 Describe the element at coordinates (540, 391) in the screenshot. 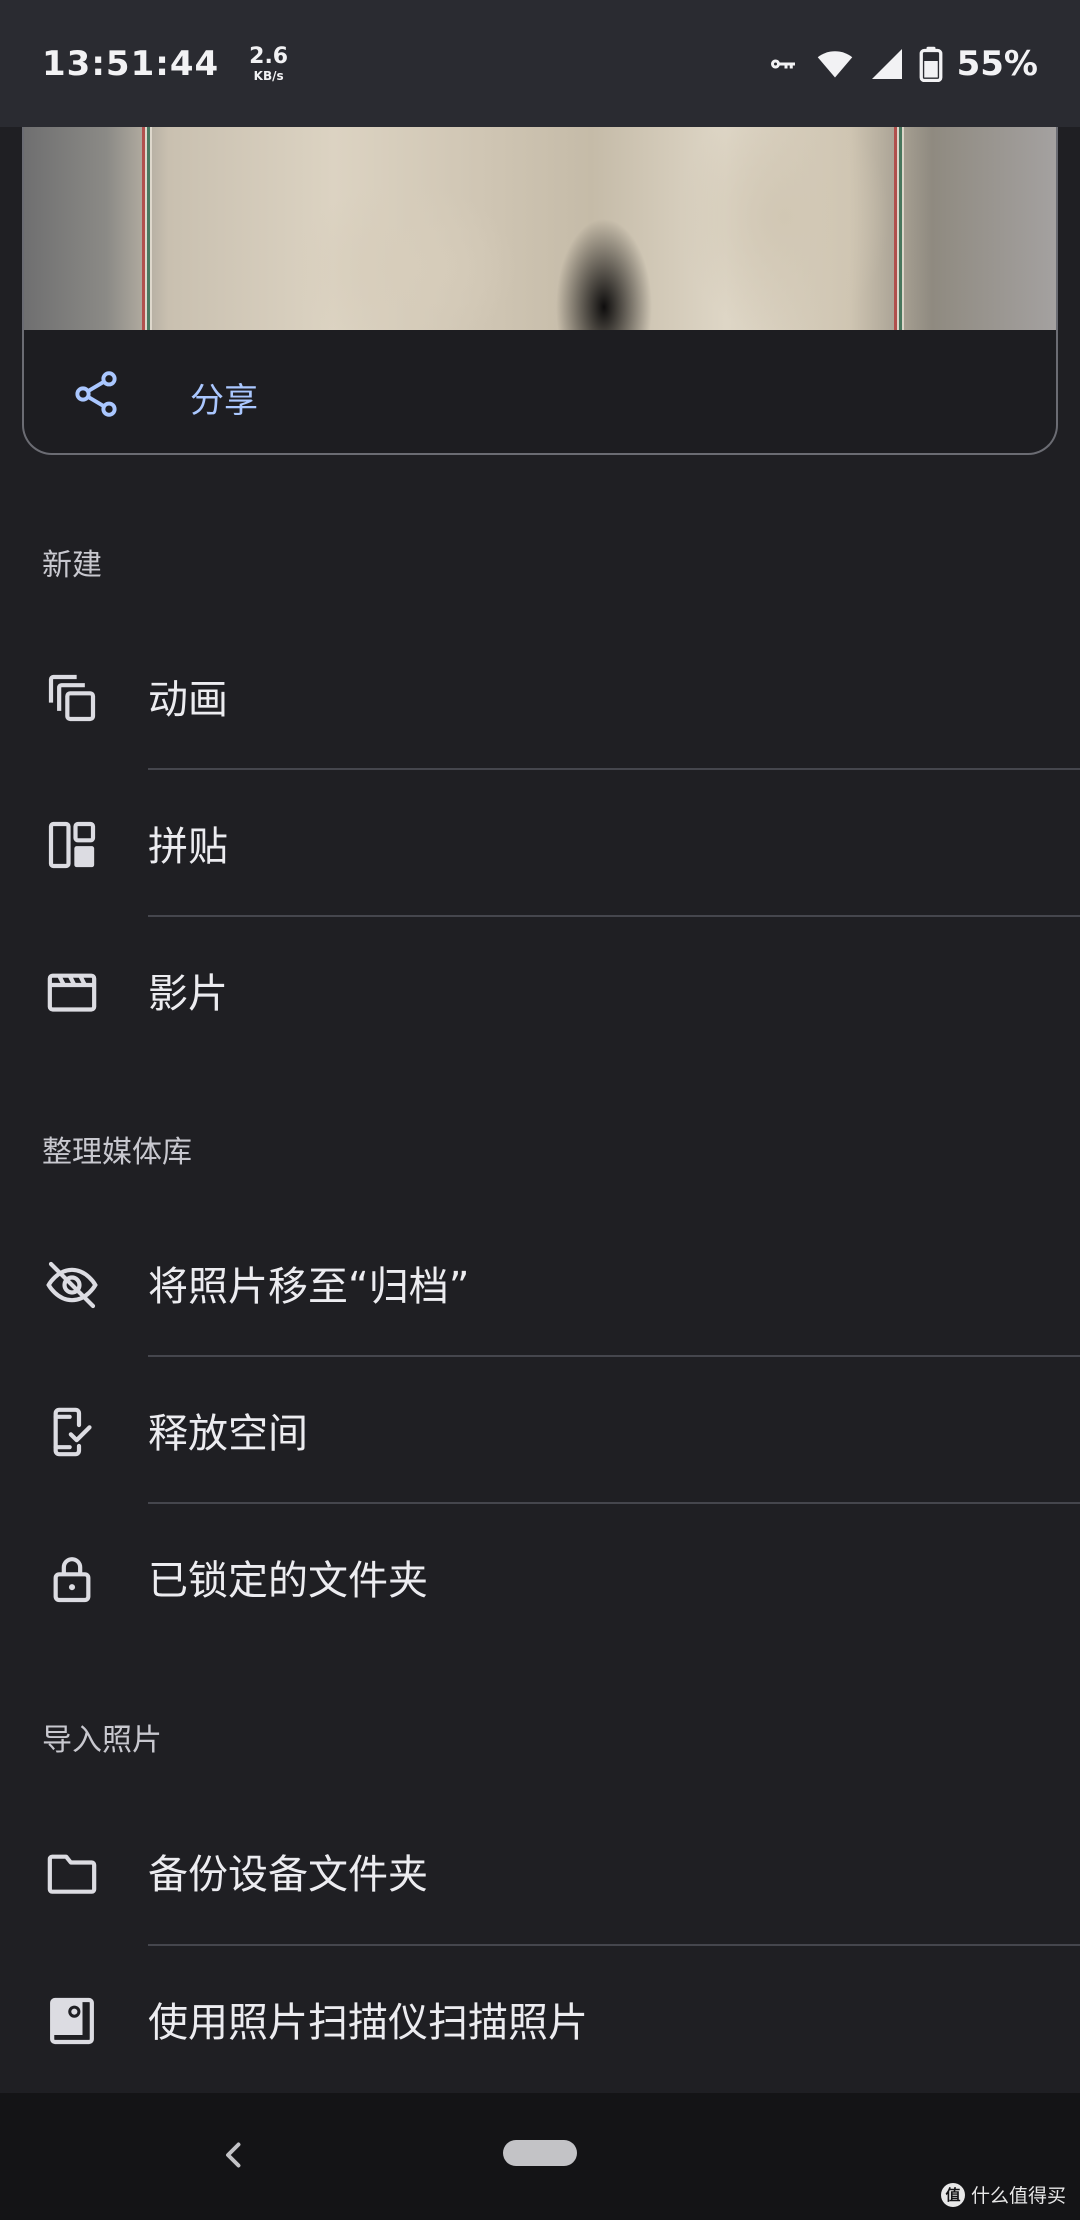

I see `share-button: 分享` at that location.